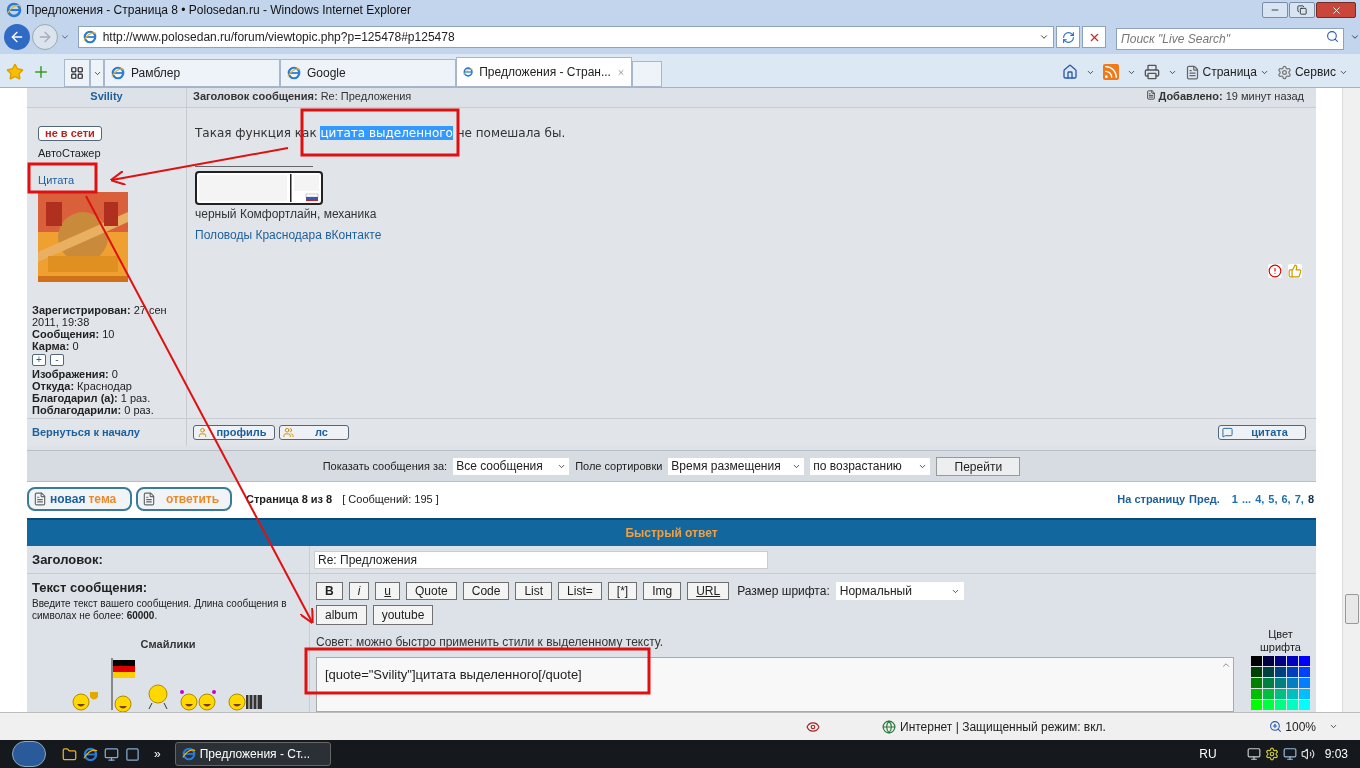  What do you see at coordinates (86, 432) in the screenshot?
I see `back-to-top-link: Вернуться к началу` at bounding box center [86, 432].